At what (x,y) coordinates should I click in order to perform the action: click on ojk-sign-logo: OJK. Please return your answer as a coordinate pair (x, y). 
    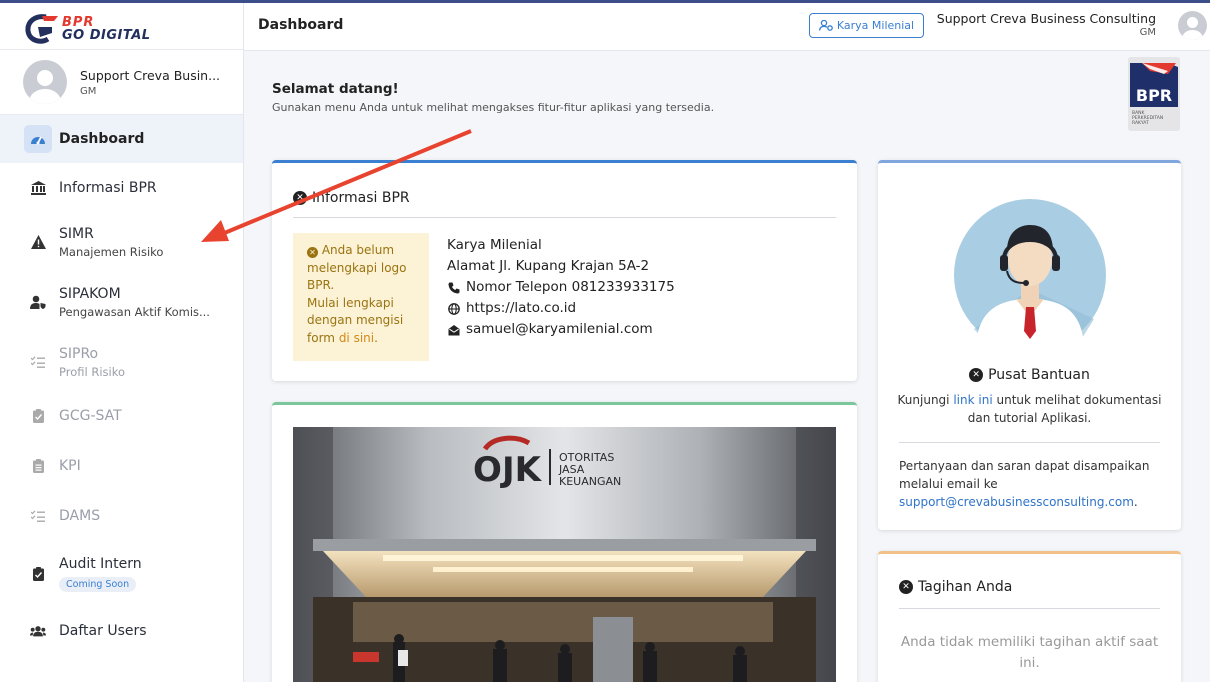
    Looking at the image, I should click on (508, 470).